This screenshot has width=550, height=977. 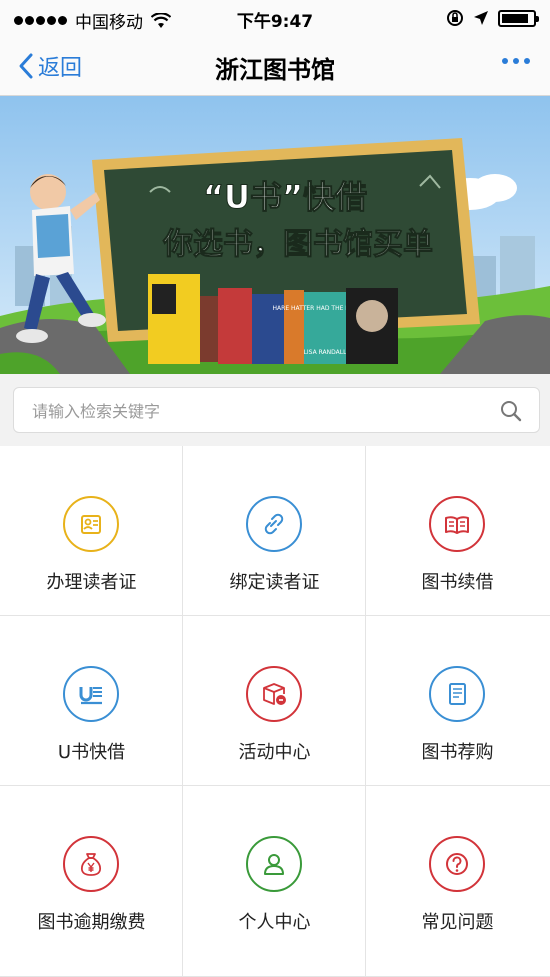 I want to click on menu-item-renew: 图书续借, so click(x=458, y=531).